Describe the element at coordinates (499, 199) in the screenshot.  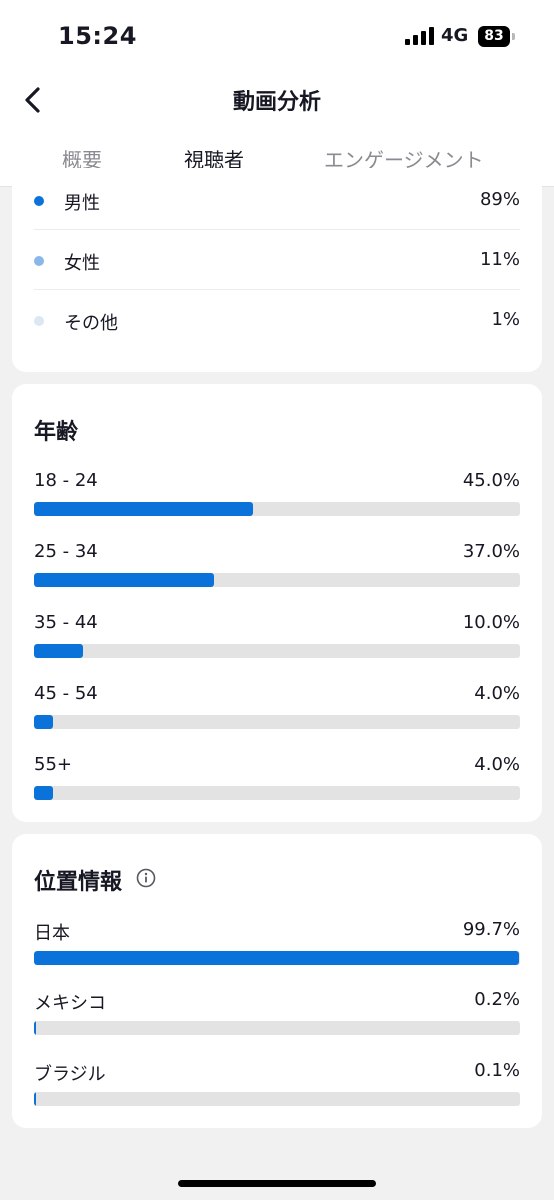
I see `gender-value: 89%` at that location.